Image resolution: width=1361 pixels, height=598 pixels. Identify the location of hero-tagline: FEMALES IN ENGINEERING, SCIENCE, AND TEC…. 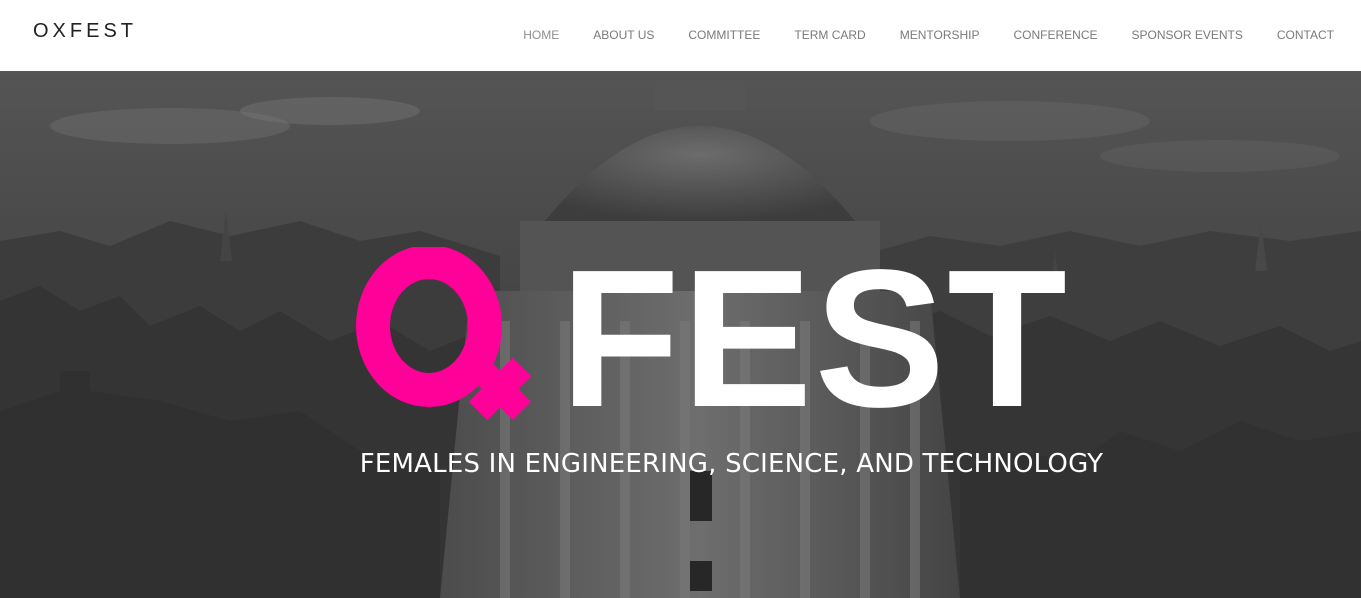
(731, 464).